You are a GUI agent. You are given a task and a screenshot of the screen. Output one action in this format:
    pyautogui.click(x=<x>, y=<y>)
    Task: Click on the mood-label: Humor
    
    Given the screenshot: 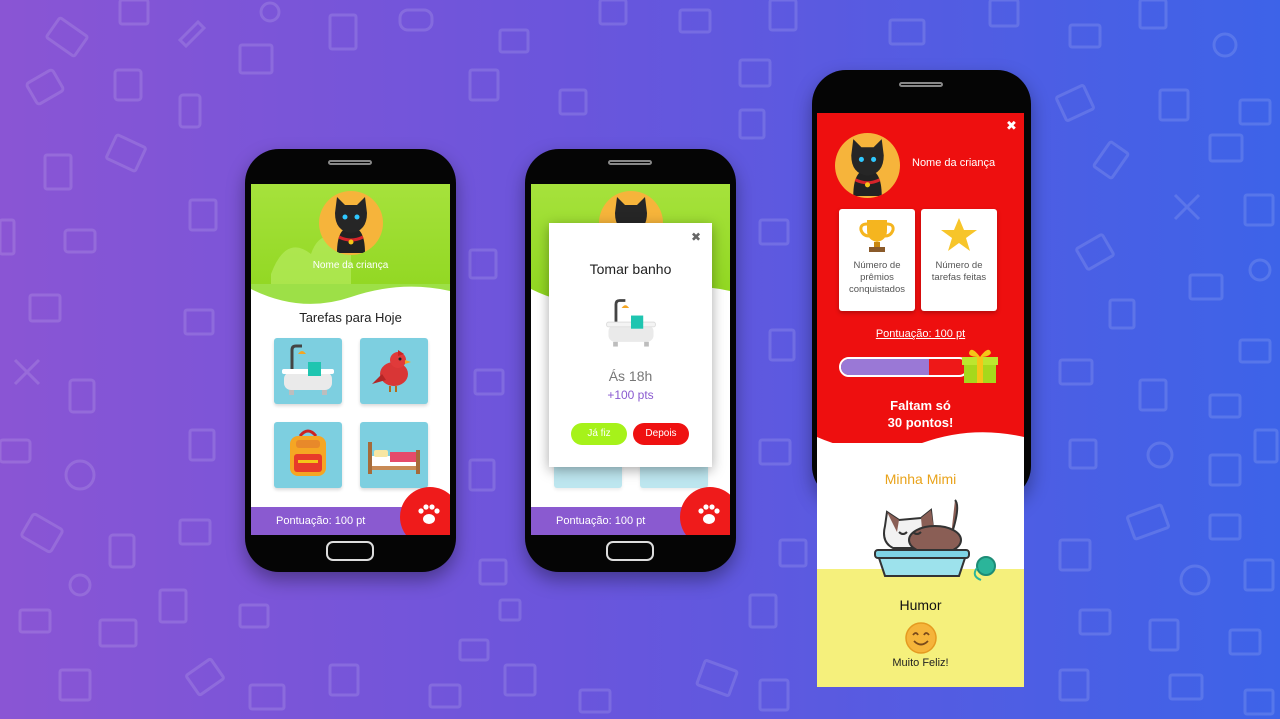 What is the action you would take?
    pyautogui.click(x=920, y=605)
    